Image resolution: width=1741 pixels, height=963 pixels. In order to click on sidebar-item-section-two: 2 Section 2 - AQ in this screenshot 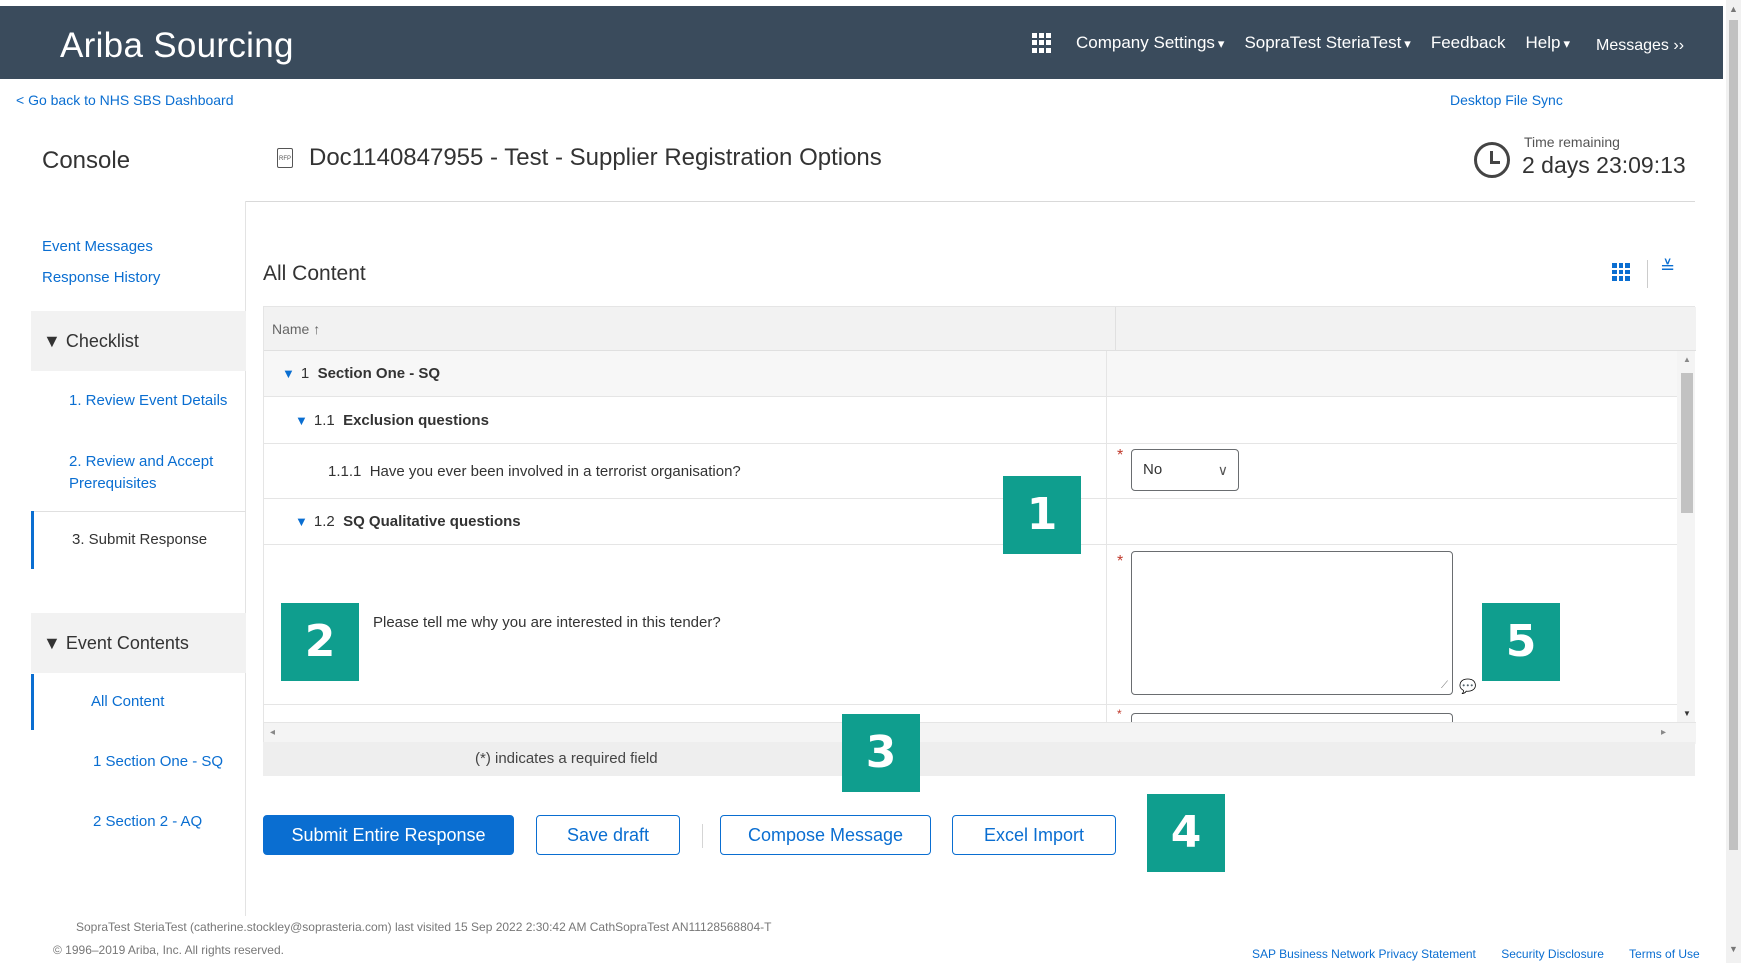, I will do `click(147, 821)`.